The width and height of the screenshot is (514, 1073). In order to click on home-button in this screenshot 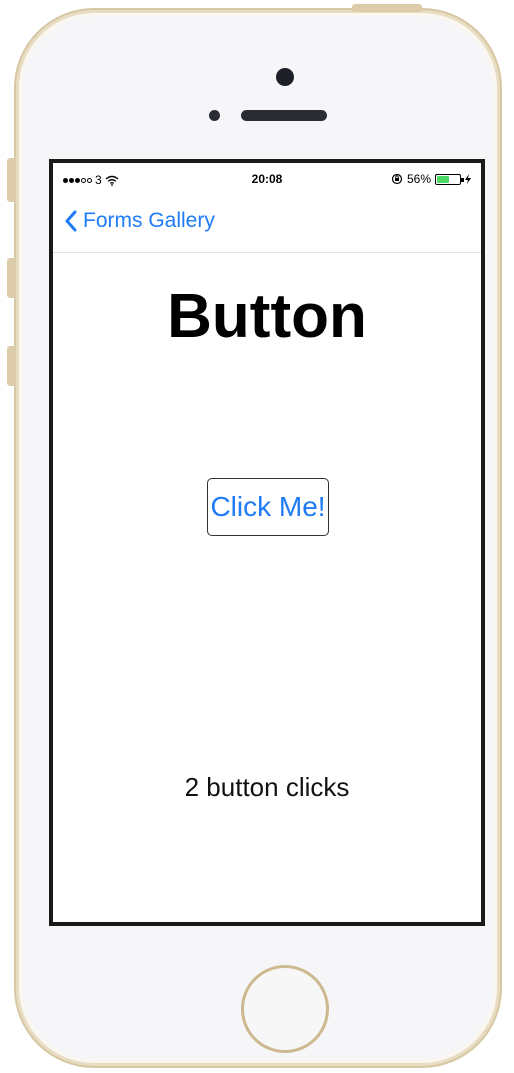, I will do `click(285, 1009)`.